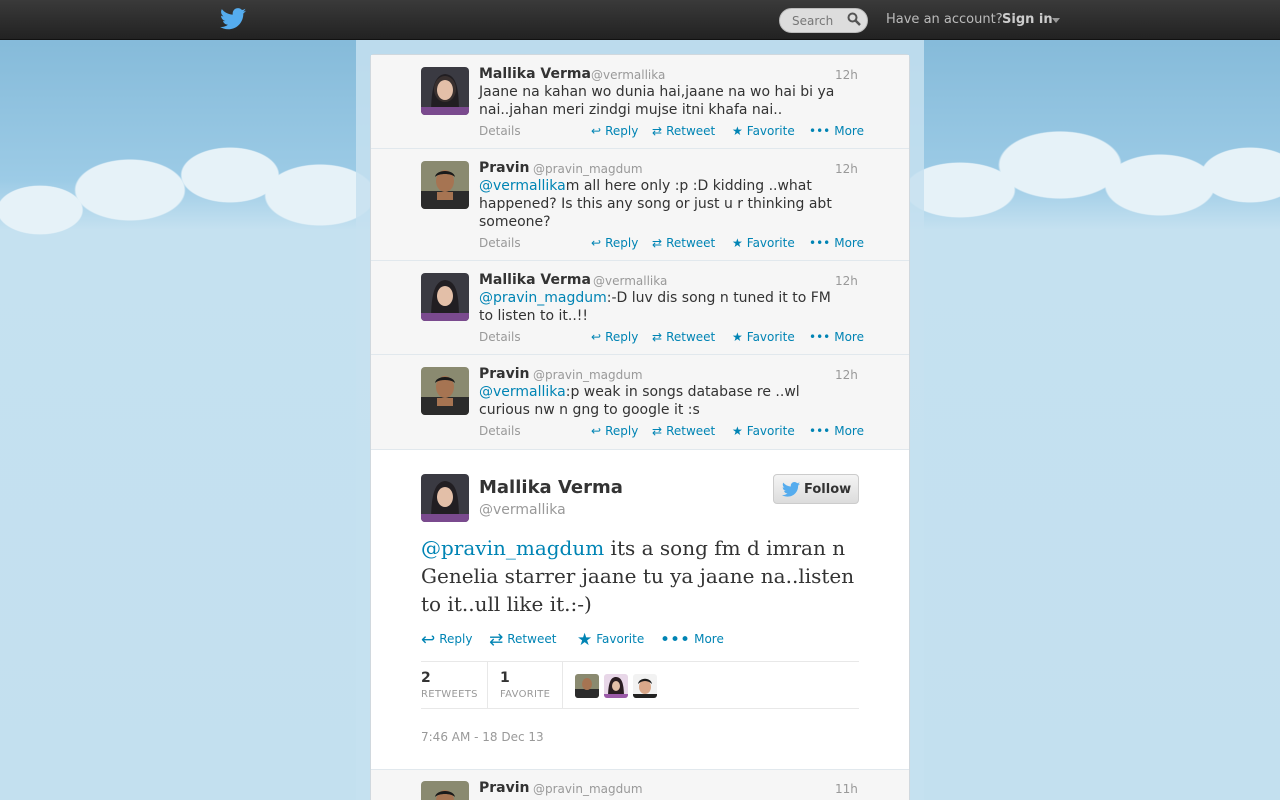 This screenshot has height=800, width=1280. I want to click on tweet-timestamp: 7:46 AM - 18 Dec 13, so click(482, 737).